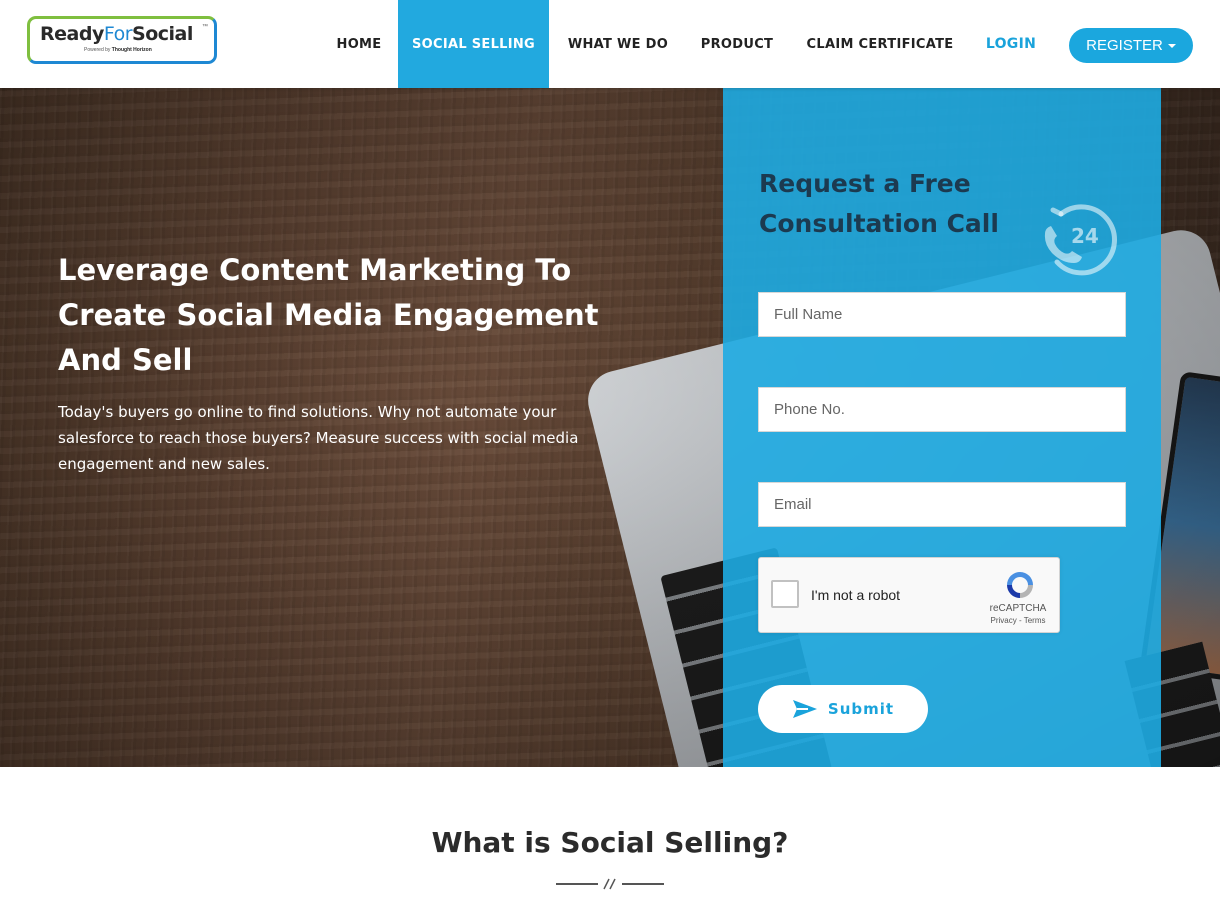 This screenshot has height=920, width=1220. What do you see at coordinates (473, 44) in the screenshot?
I see `nav-social-selling: SOCIAL SELLING` at bounding box center [473, 44].